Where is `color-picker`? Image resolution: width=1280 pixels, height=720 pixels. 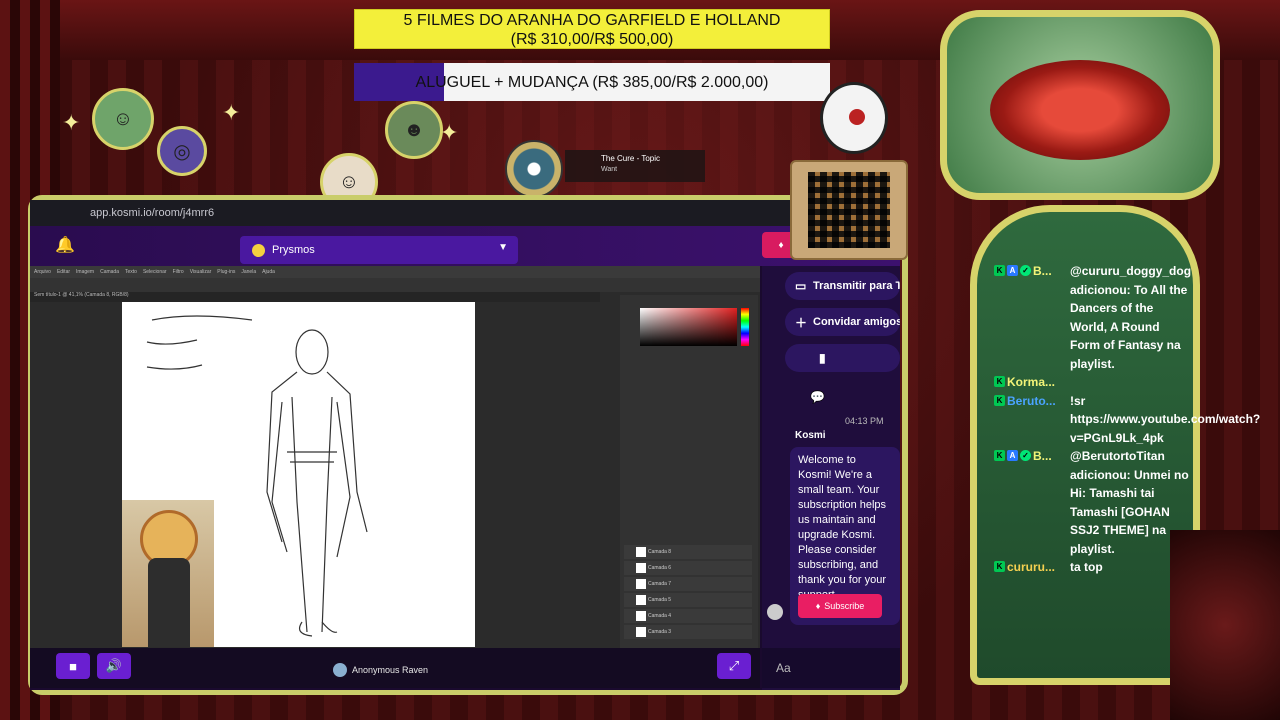 color-picker is located at coordinates (688, 327).